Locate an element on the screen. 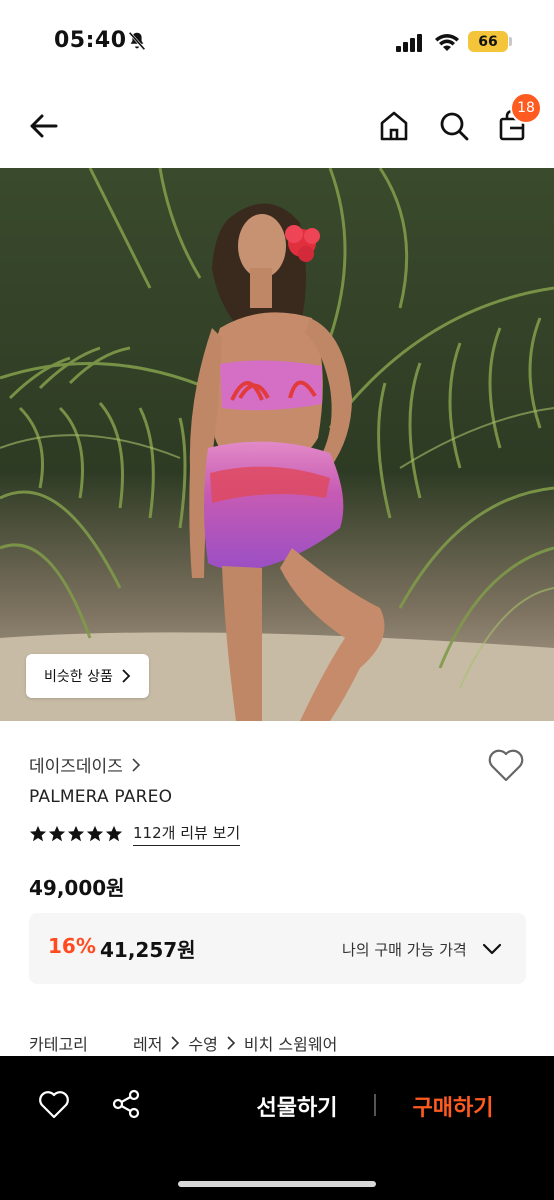  status-bar: 05:40 66 is located at coordinates (277, 42).